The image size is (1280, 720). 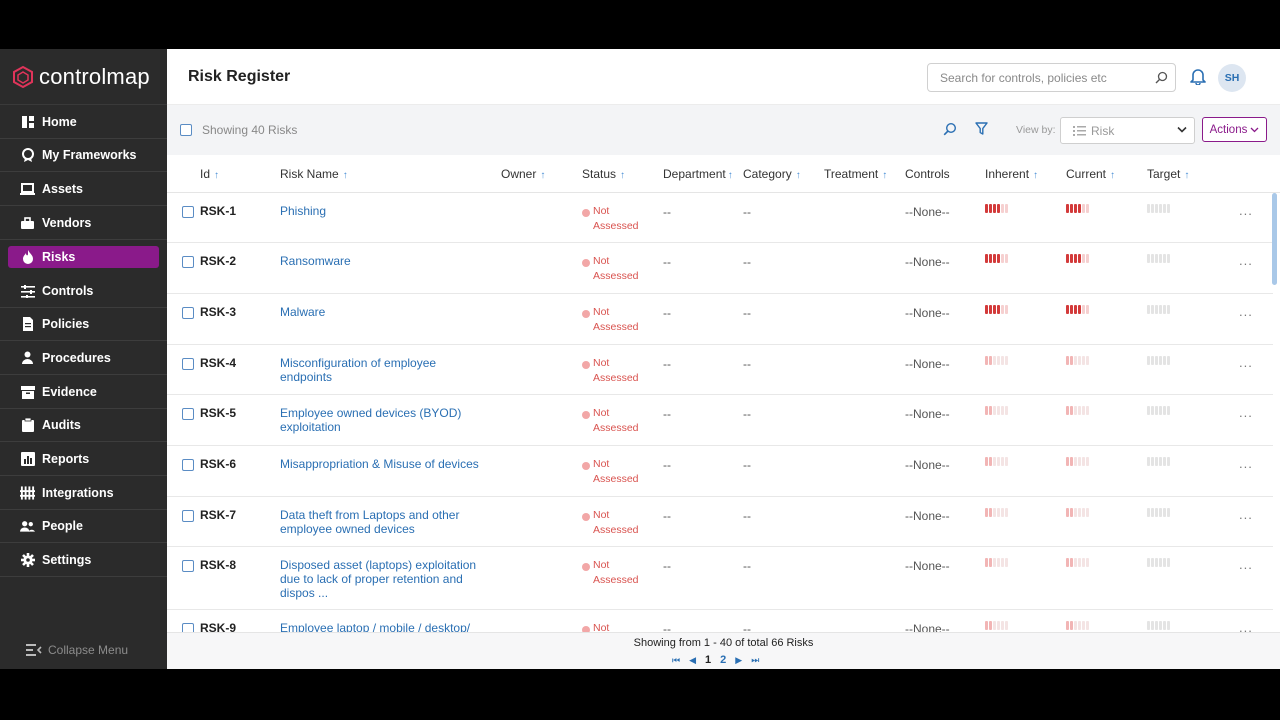 I want to click on chevron-down-icon, so click(x=1182, y=129).